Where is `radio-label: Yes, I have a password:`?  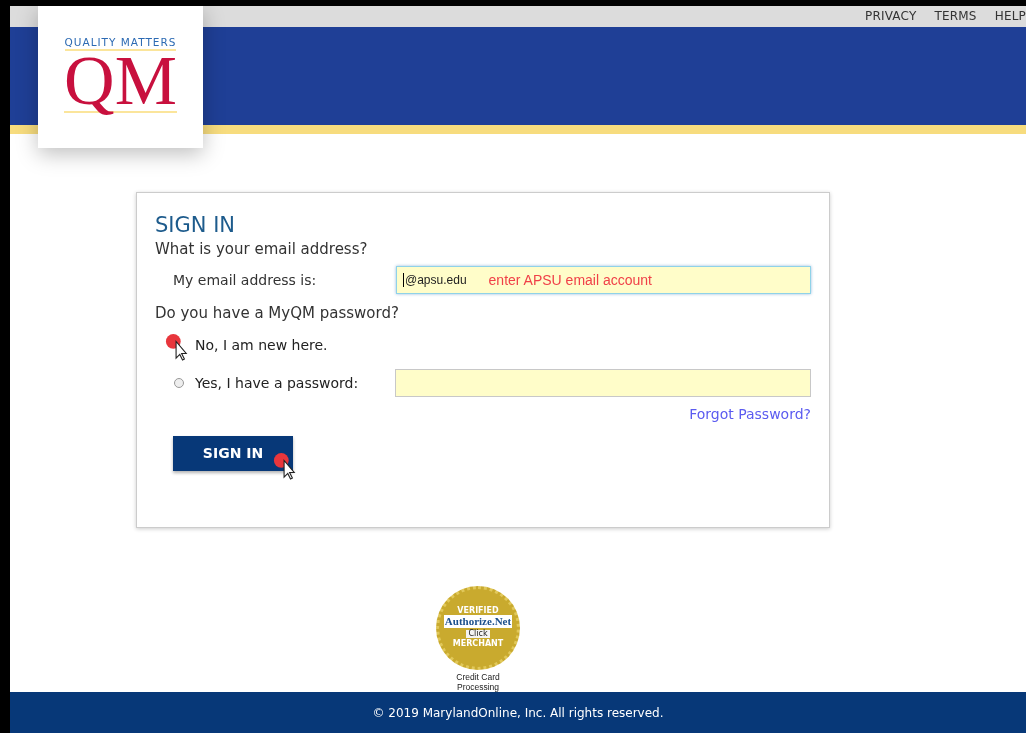
radio-label: Yes, I have a password: is located at coordinates (277, 383).